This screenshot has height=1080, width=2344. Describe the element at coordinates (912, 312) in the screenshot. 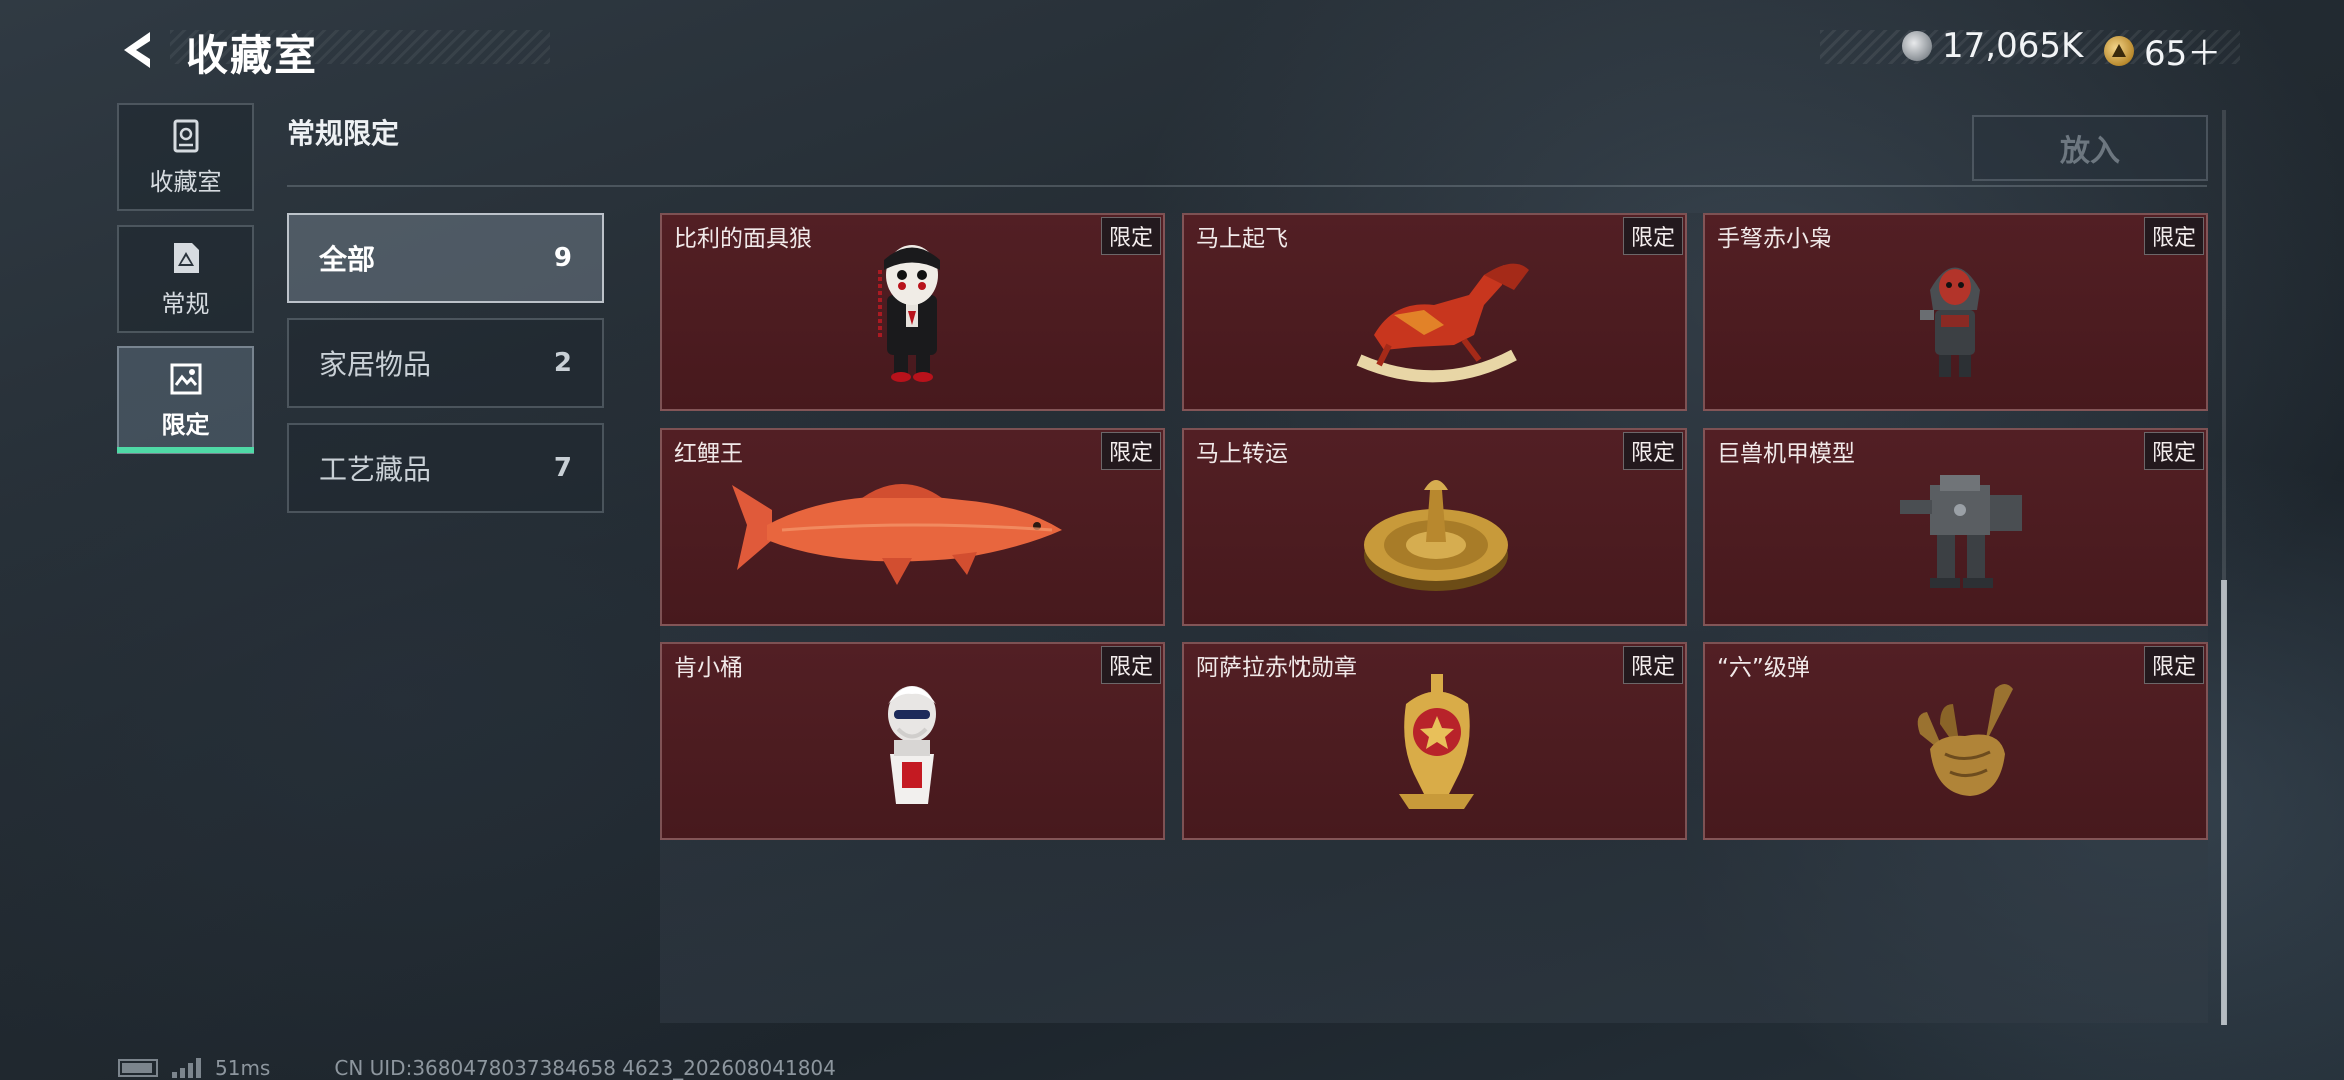

I see `collection-card: 比利的面具狼 限定` at that location.